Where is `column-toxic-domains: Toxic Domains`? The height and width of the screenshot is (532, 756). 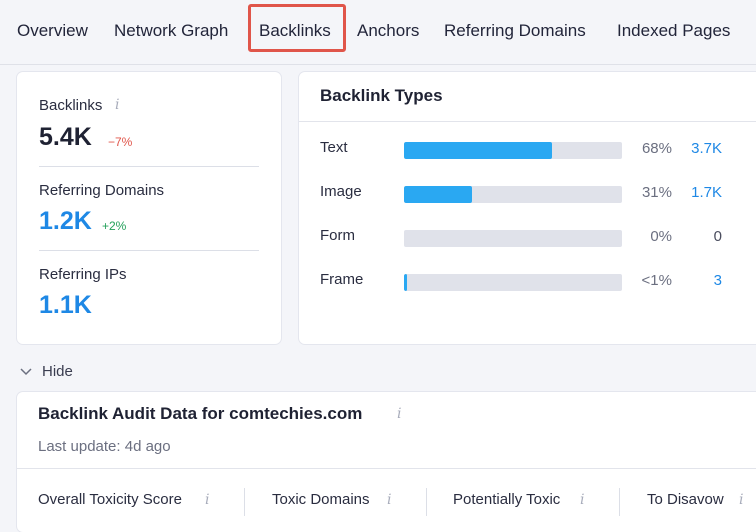 column-toxic-domains: Toxic Domains is located at coordinates (321, 499).